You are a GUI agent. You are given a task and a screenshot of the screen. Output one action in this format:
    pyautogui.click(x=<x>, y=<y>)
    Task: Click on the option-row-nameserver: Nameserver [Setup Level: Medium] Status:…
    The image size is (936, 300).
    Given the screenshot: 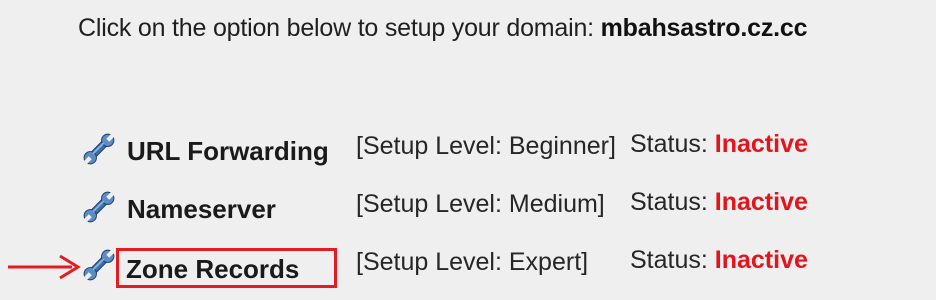 What is the action you would take?
    pyautogui.click(x=468, y=208)
    